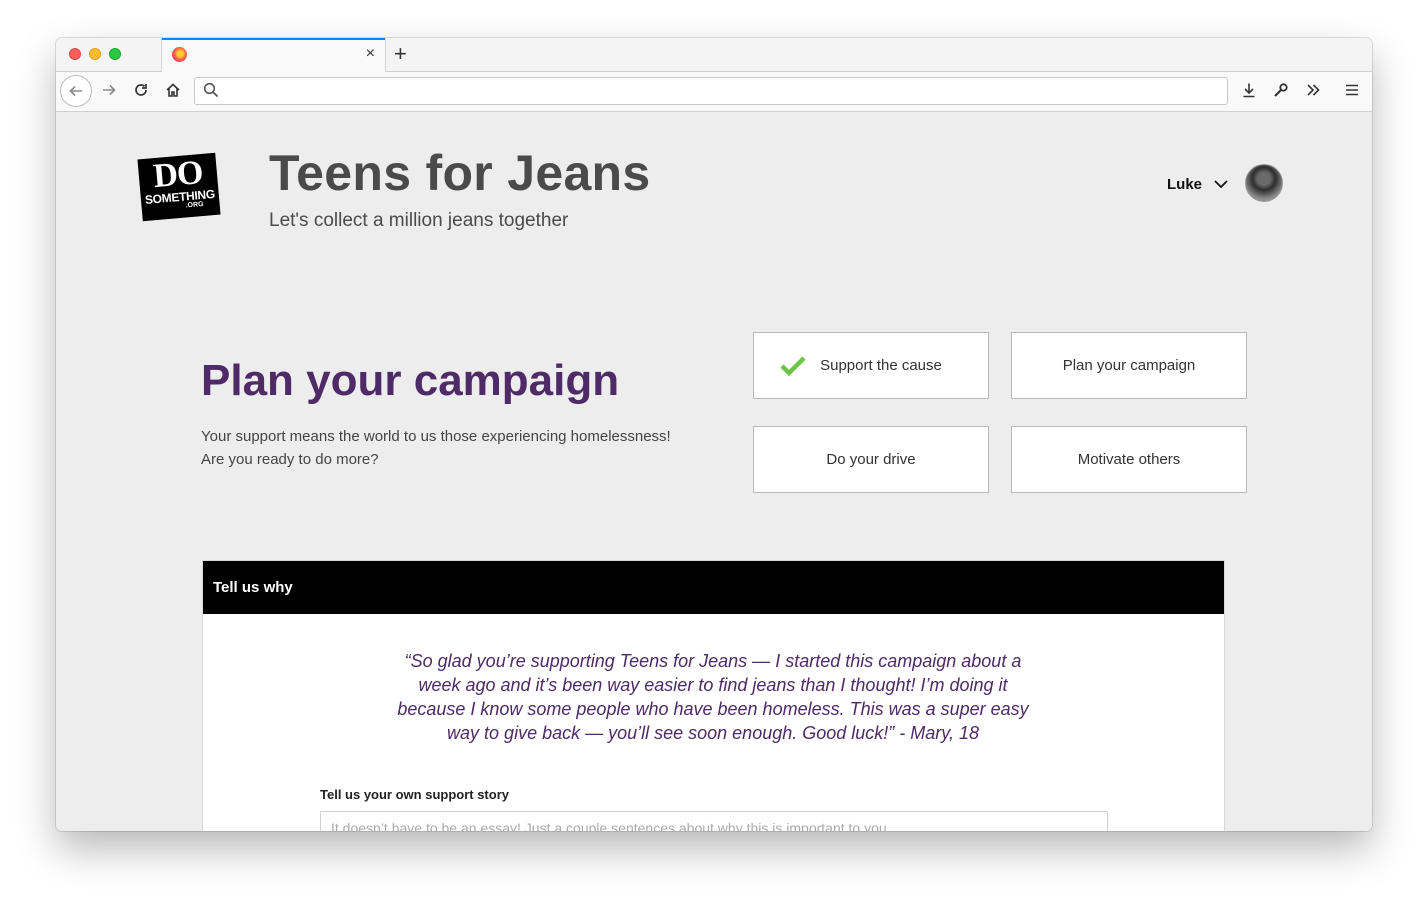  I want to click on devtools-button, so click(1281, 91).